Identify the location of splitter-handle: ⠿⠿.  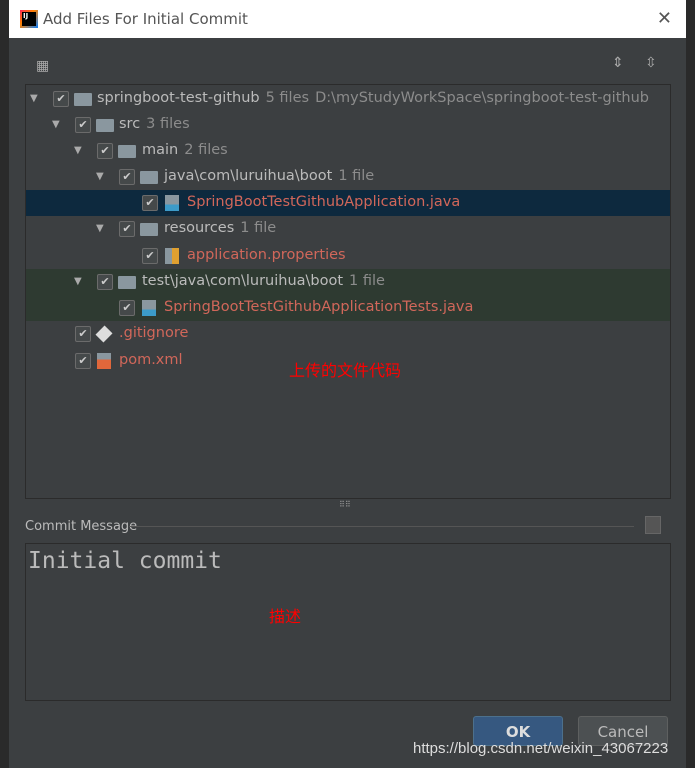
(345, 504).